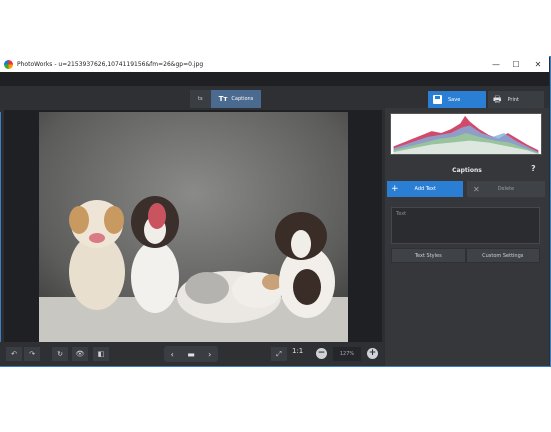  I want to click on app-logo-icon, so click(8, 64).